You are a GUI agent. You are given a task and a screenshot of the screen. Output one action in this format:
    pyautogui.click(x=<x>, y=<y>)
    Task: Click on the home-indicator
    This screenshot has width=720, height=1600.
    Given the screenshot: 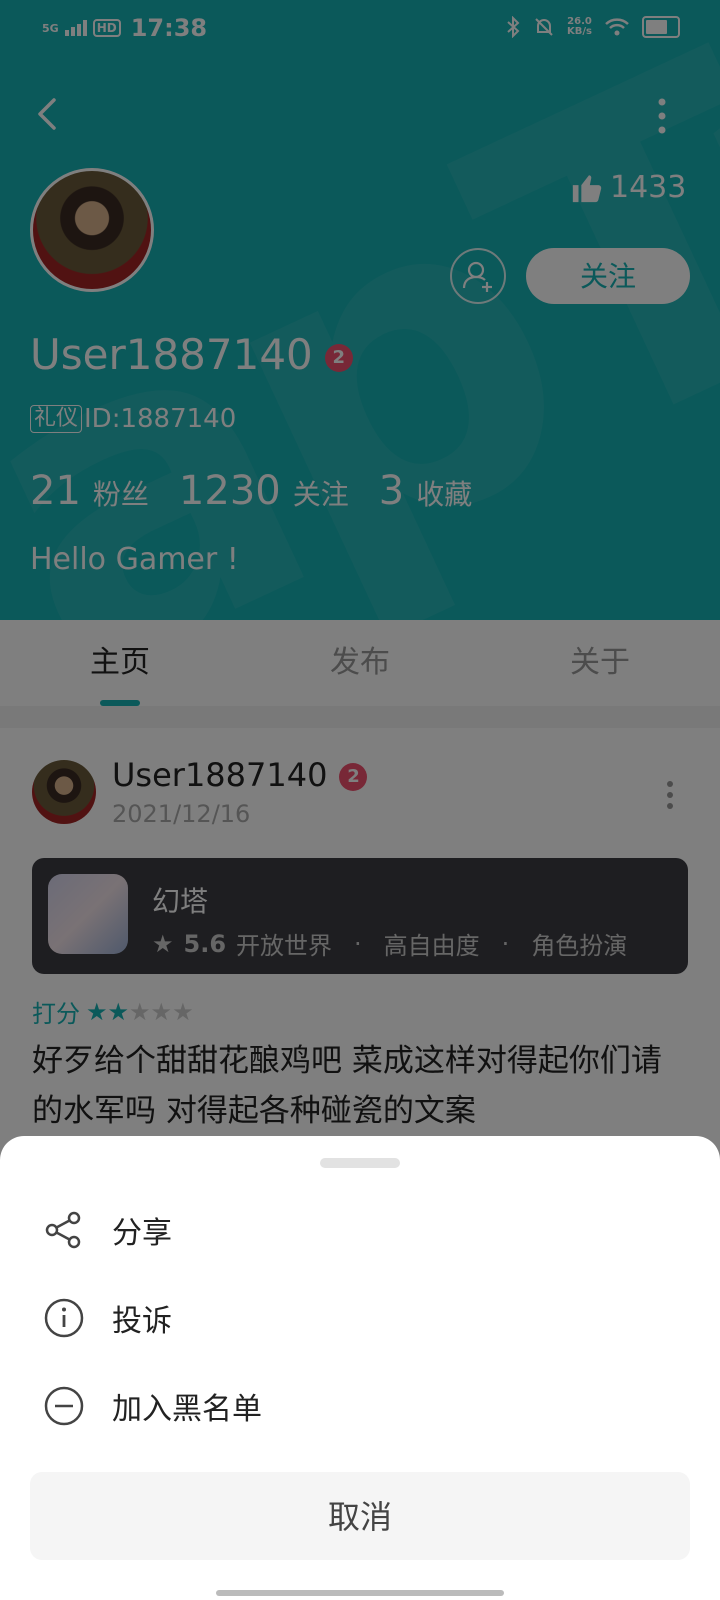 What is the action you would take?
    pyautogui.click(x=360, y=1593)
    